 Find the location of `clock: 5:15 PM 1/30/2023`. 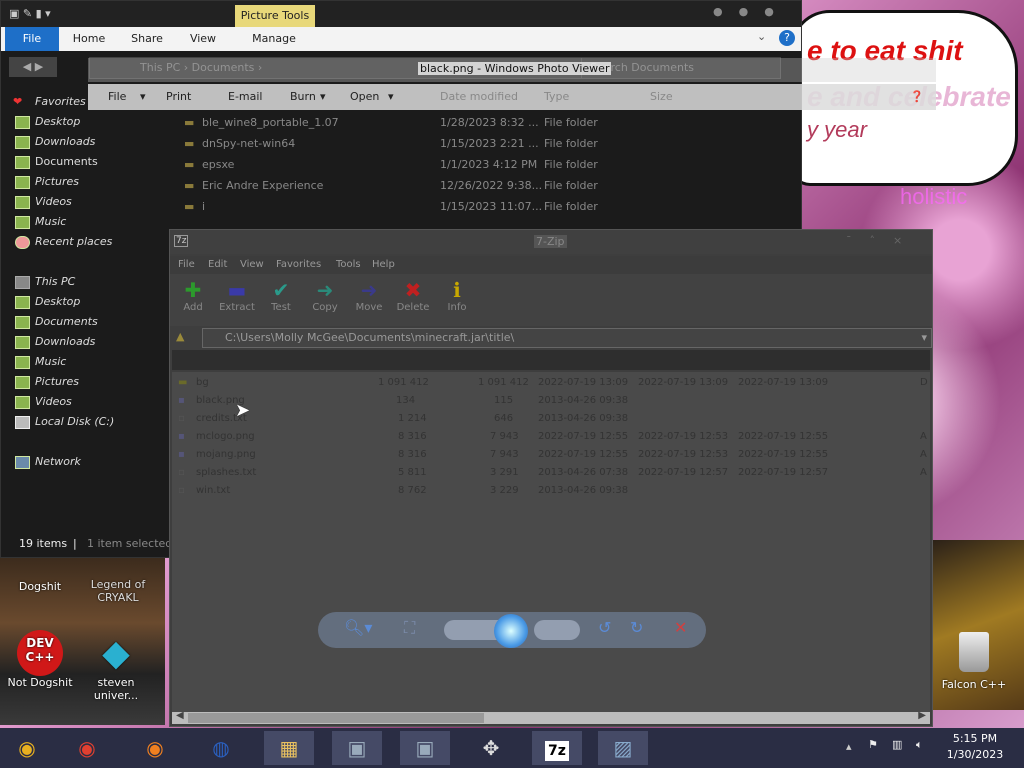

clock: 5:15 PM 1/30/2023 is located at coordinates (975, 747).